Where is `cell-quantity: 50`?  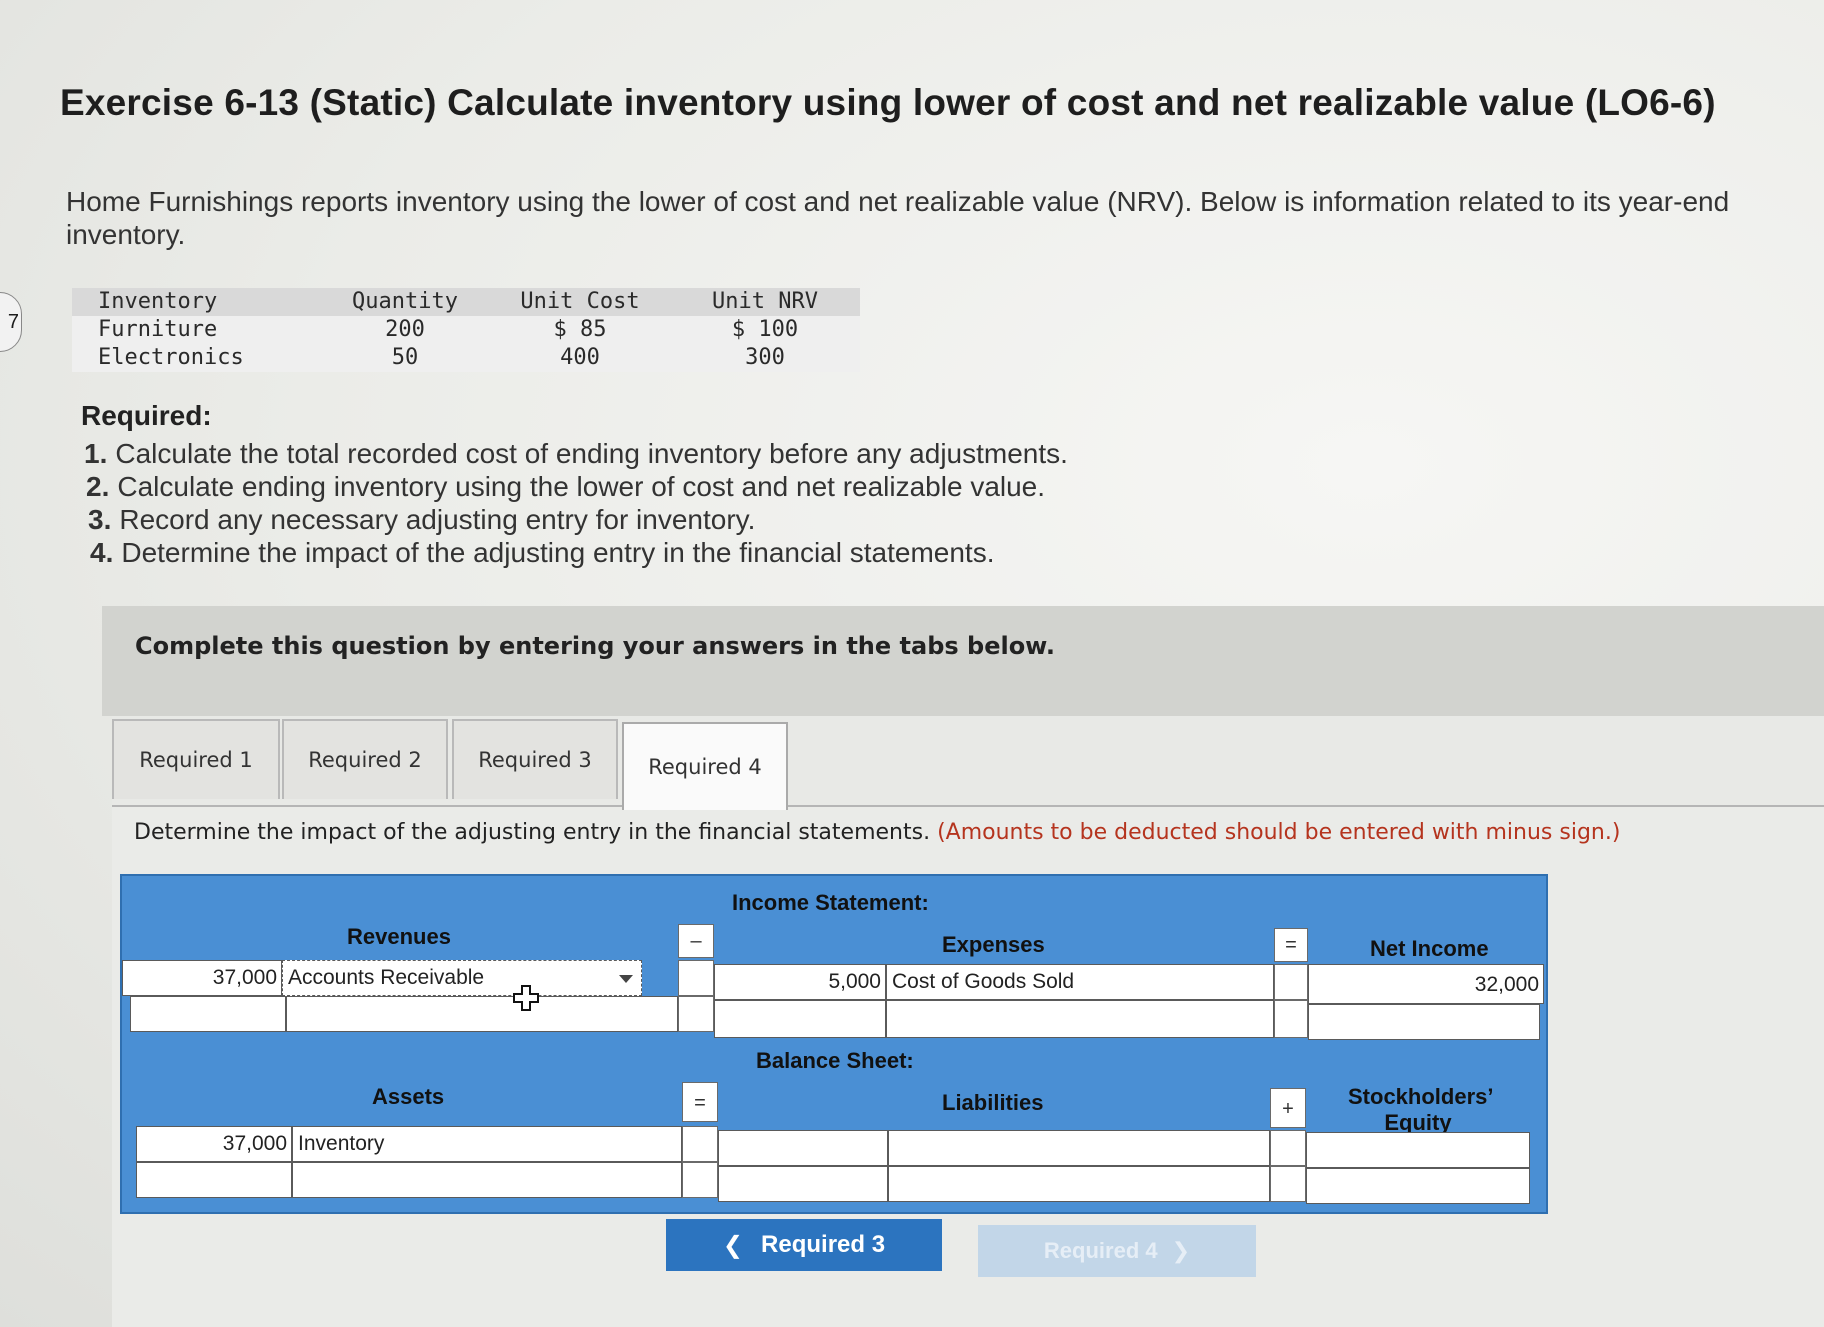 cell-quantity: 50 is located at coordinates (405, 357).